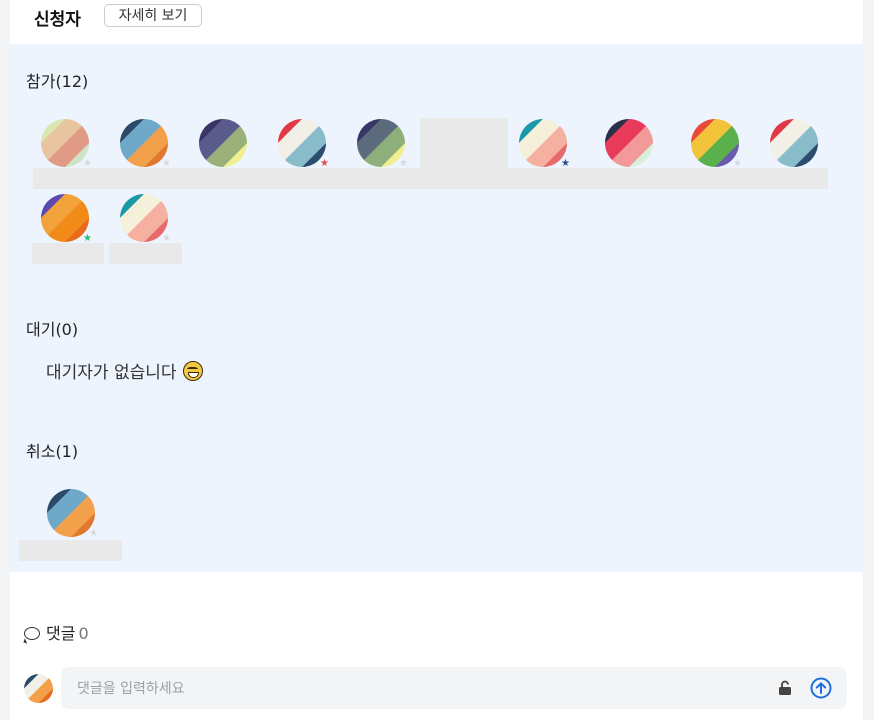 This screenshot has width=874, height=720. I want to click on participant-names-row, so click(430, 178).